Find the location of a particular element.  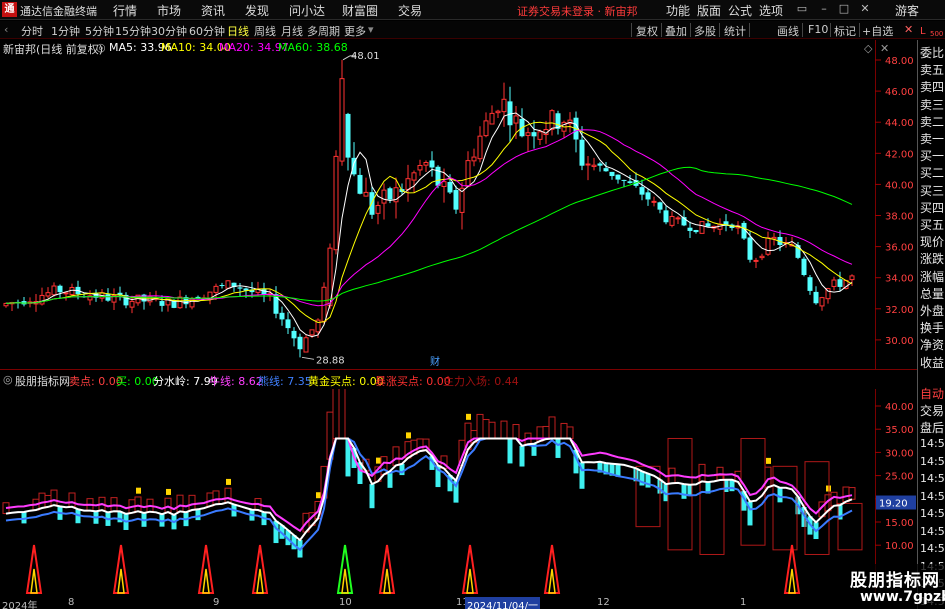

toolbar-left-icon: ‹ is located at coordinates (6, 29).